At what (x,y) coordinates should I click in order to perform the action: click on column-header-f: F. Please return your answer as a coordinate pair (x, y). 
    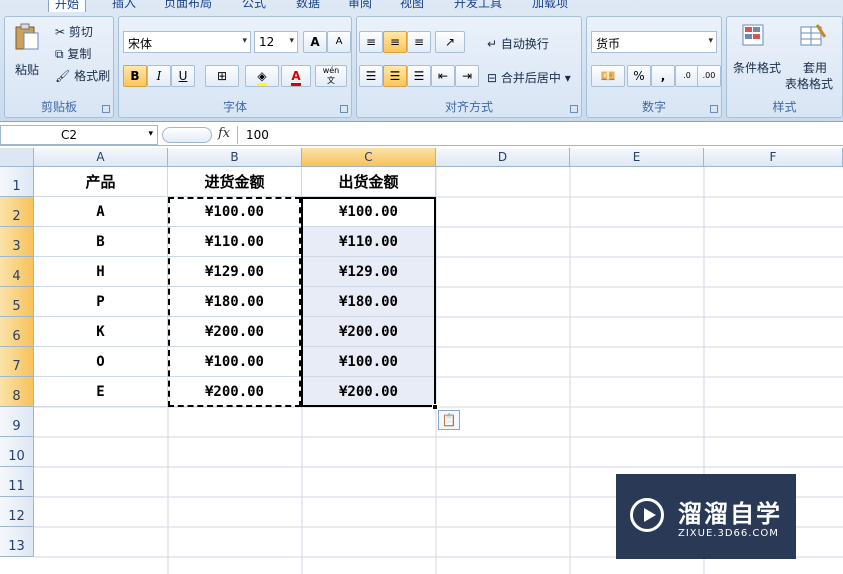
    Looking at the image, I should click on (773, 157).